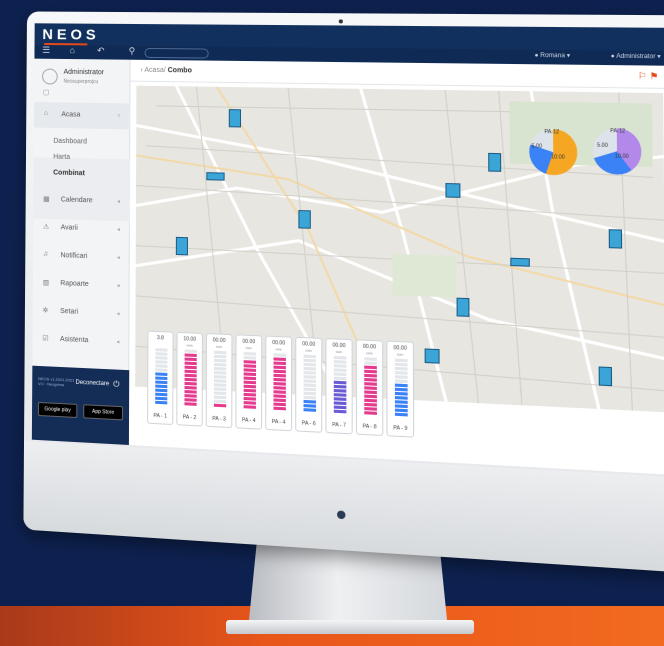 The image size is (664, 646). What do you see at coordinates (92, 384) in the screenshot?
I see `logout-button: Deconectare` at bounding box center [92, 384].